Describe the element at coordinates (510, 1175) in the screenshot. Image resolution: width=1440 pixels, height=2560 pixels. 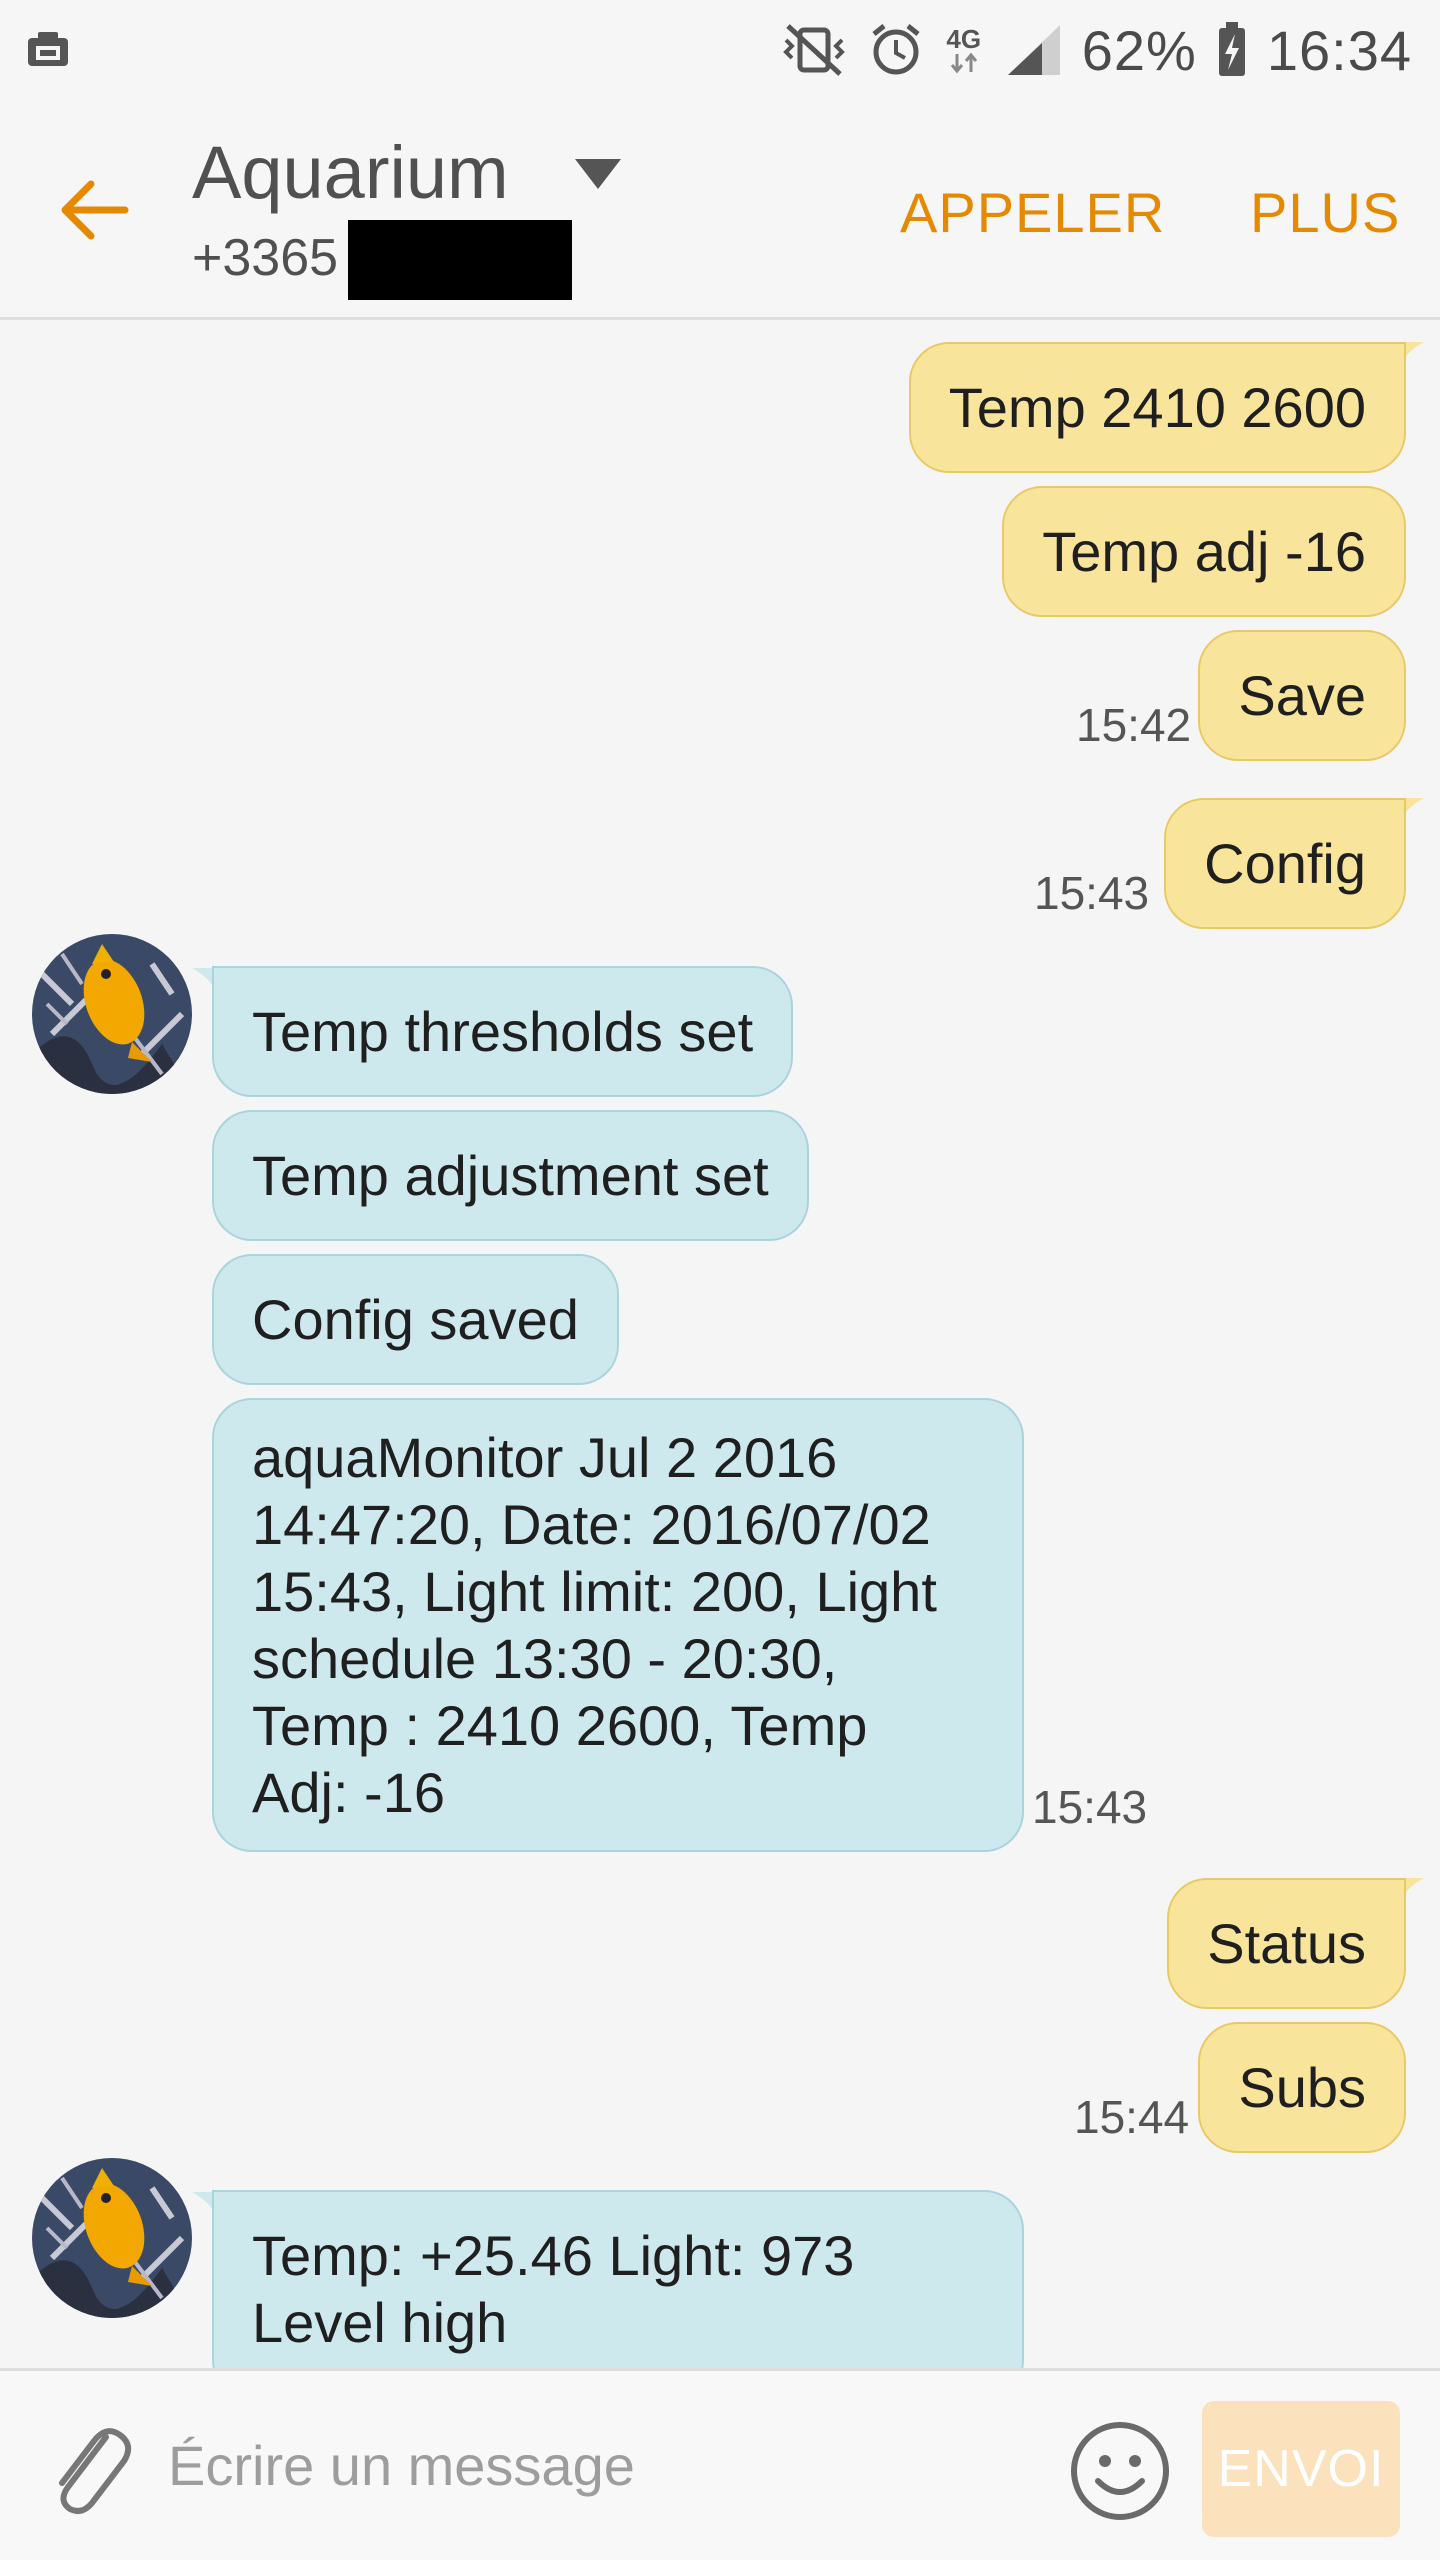
I see `message-bubble-incoming: Temp adjustment set` at that location.